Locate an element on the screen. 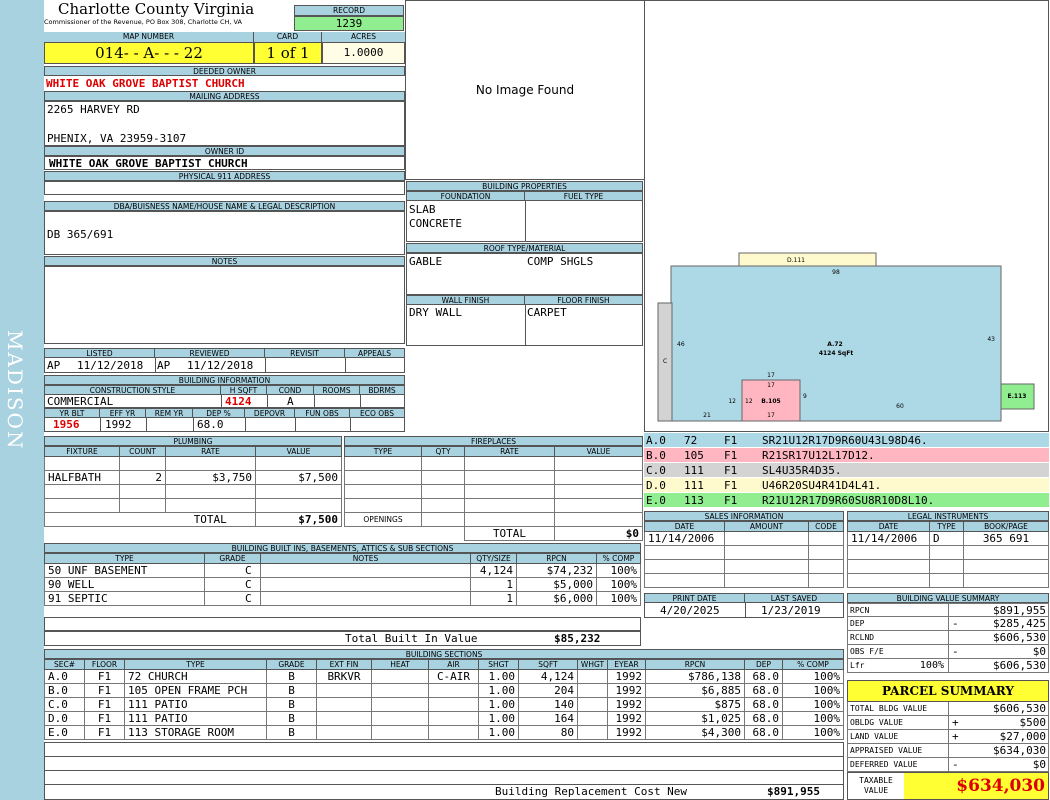 This screenshot has height=800, width=1050. effyr-label: EFF YR is located at coordinates (123, 413).